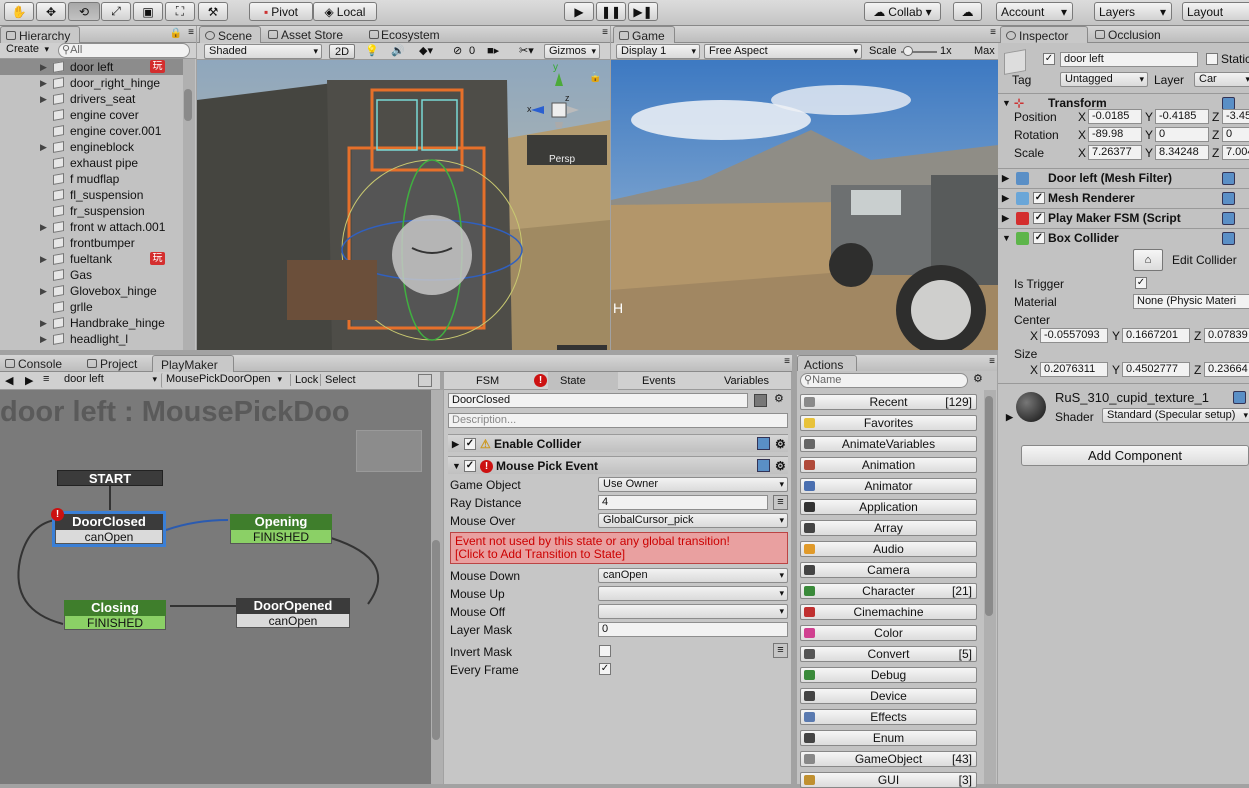 This screenshot has width=1249, height=788. What do you see at coordinates (1175, 415) in the screenshot?
I see `shader-dropdown: Standard (Specular setup)` at bounding box center [1175, 415].